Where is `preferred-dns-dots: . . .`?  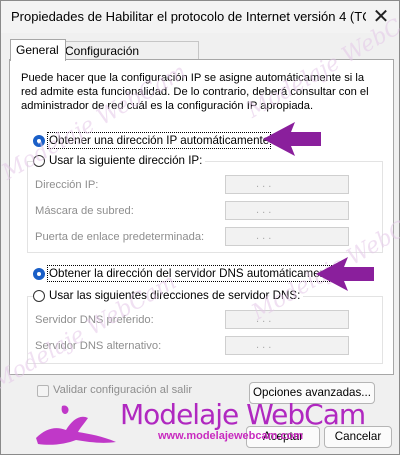 preferred-dns-dots: . . . is located at coordinates (264, 319).